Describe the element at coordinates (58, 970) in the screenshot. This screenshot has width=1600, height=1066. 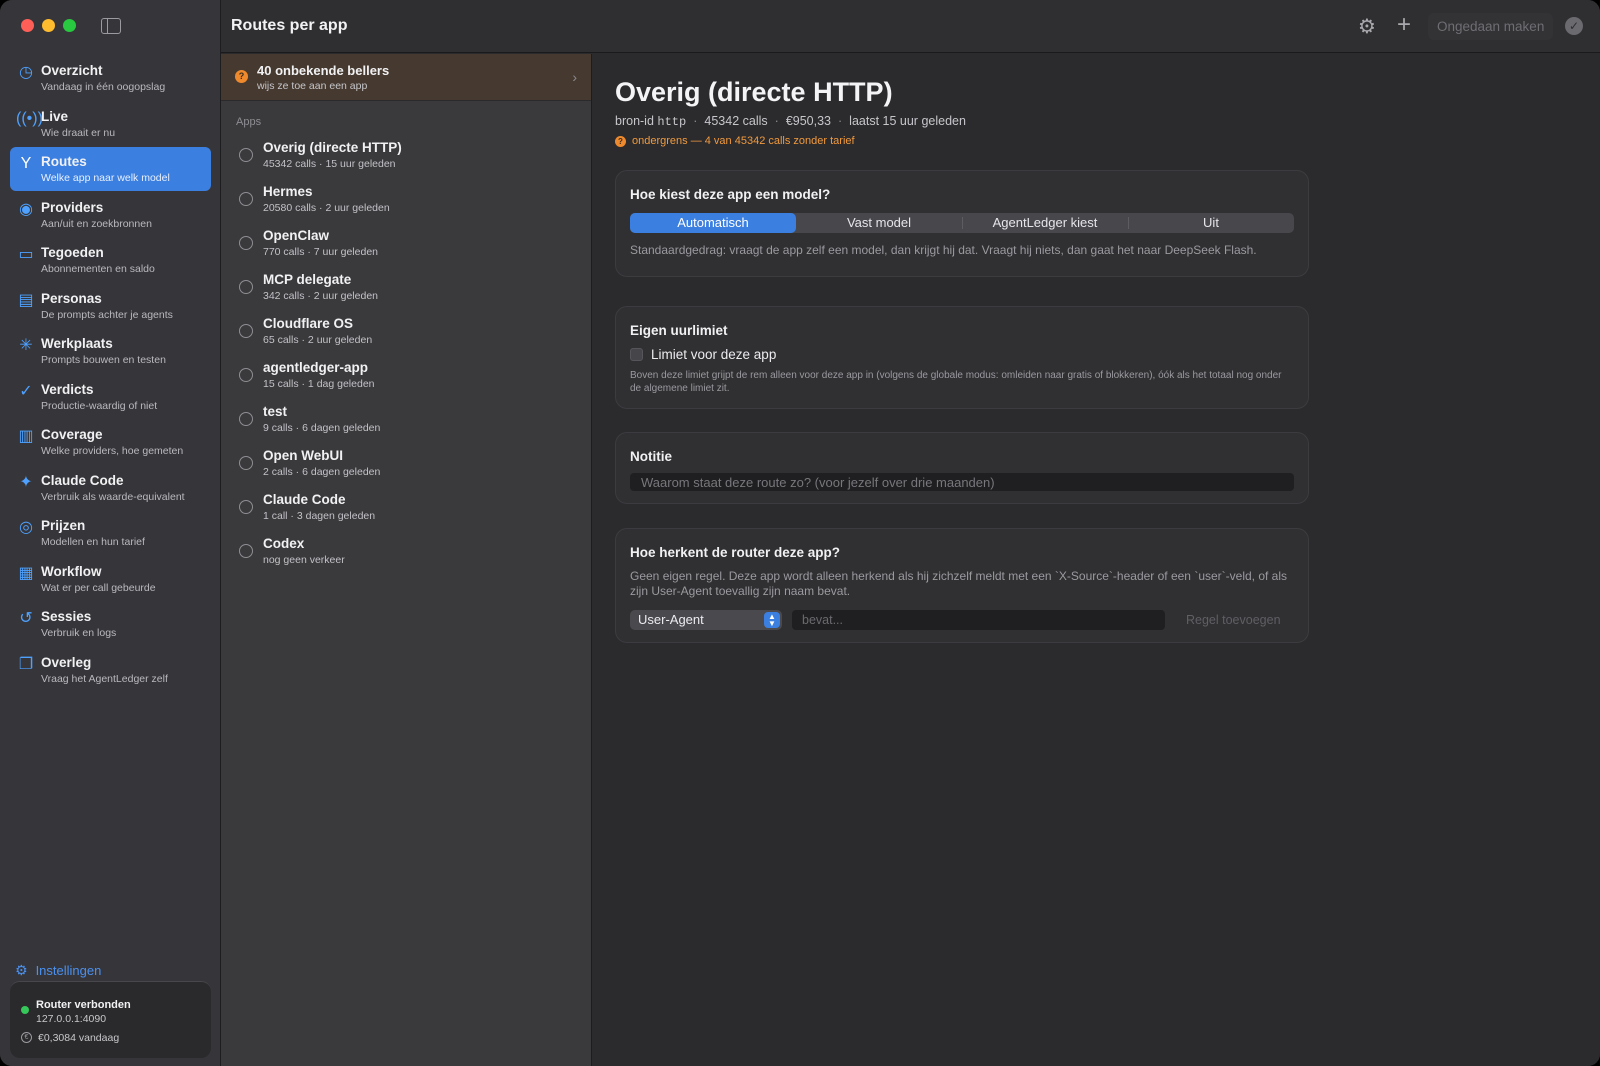
I see `settings-link: ⚙ Instellingen` at that location.